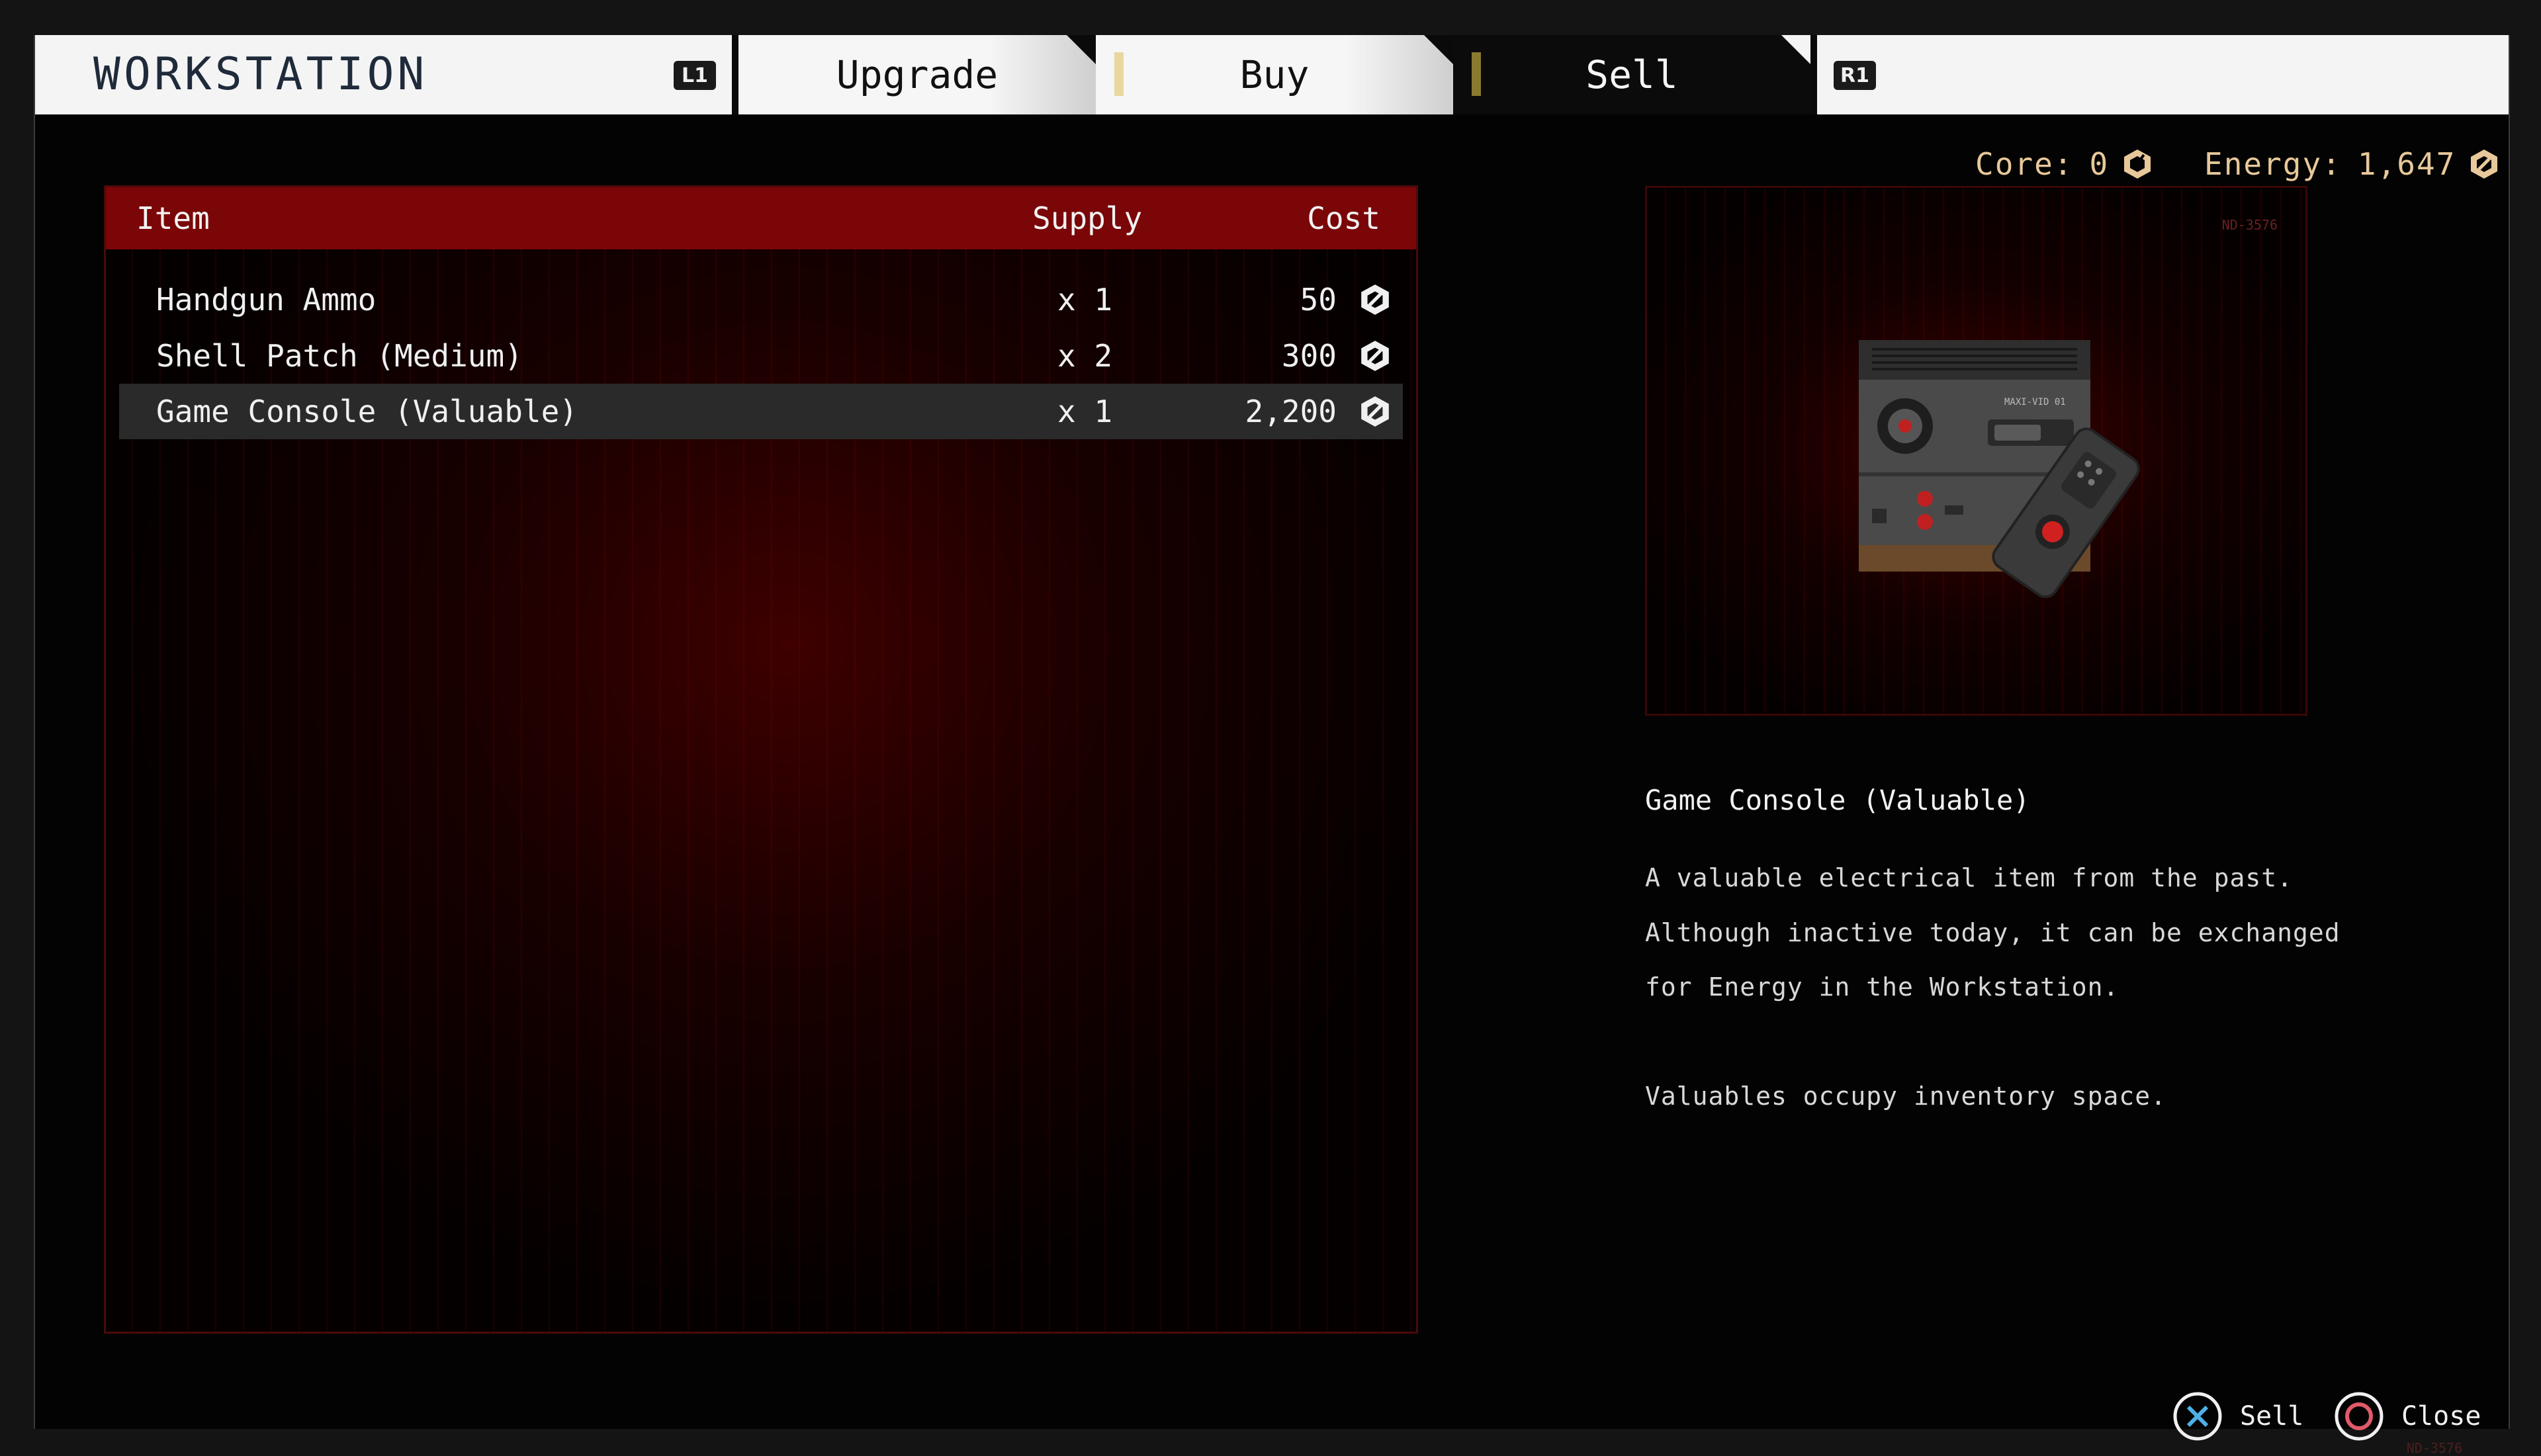  What do you see at coordinates (761, 356) in the screenshot?
I see `list-item: Shell Patch (Medium) x 2 300` at bounding box center [761, 356].